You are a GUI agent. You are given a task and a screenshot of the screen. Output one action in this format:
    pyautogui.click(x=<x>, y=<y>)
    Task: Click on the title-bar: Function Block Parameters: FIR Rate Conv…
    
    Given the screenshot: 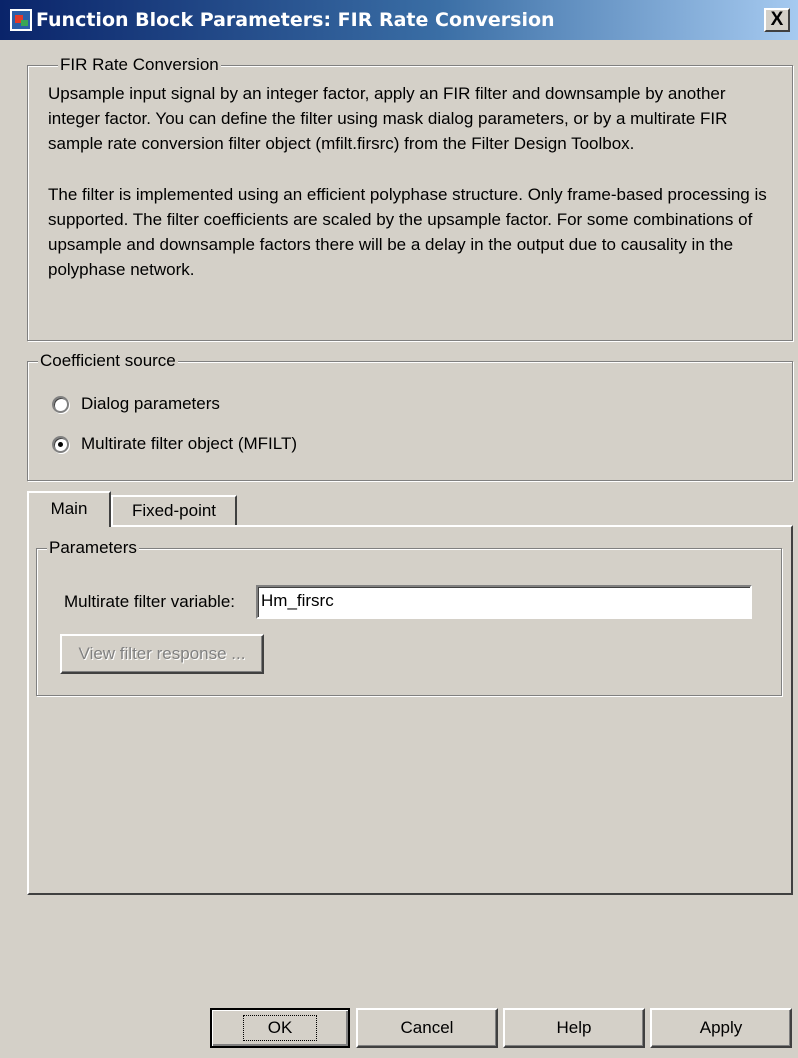 What is the action you would take?
    pyautogui.click(x=399, y=20)
    